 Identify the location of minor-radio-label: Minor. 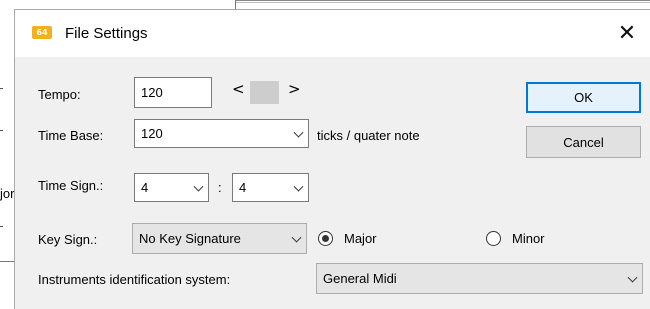
(528, 238).